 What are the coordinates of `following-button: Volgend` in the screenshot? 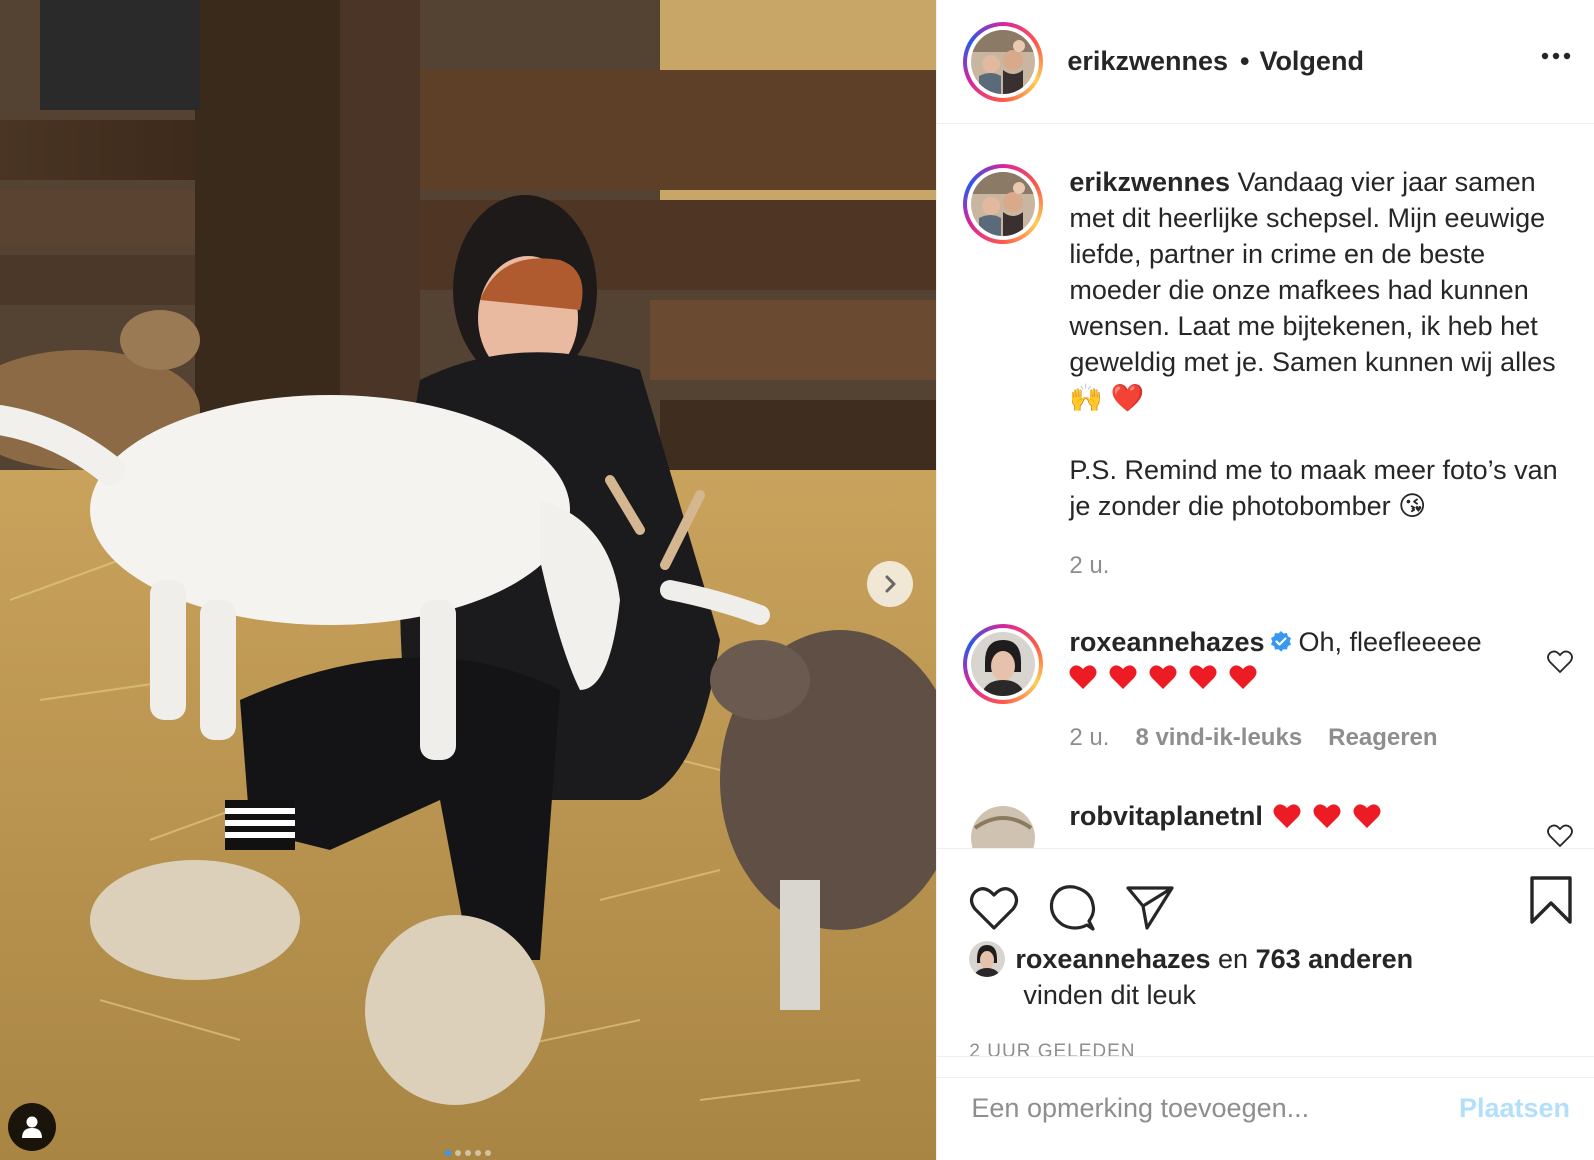 It's located at (1311, 61).